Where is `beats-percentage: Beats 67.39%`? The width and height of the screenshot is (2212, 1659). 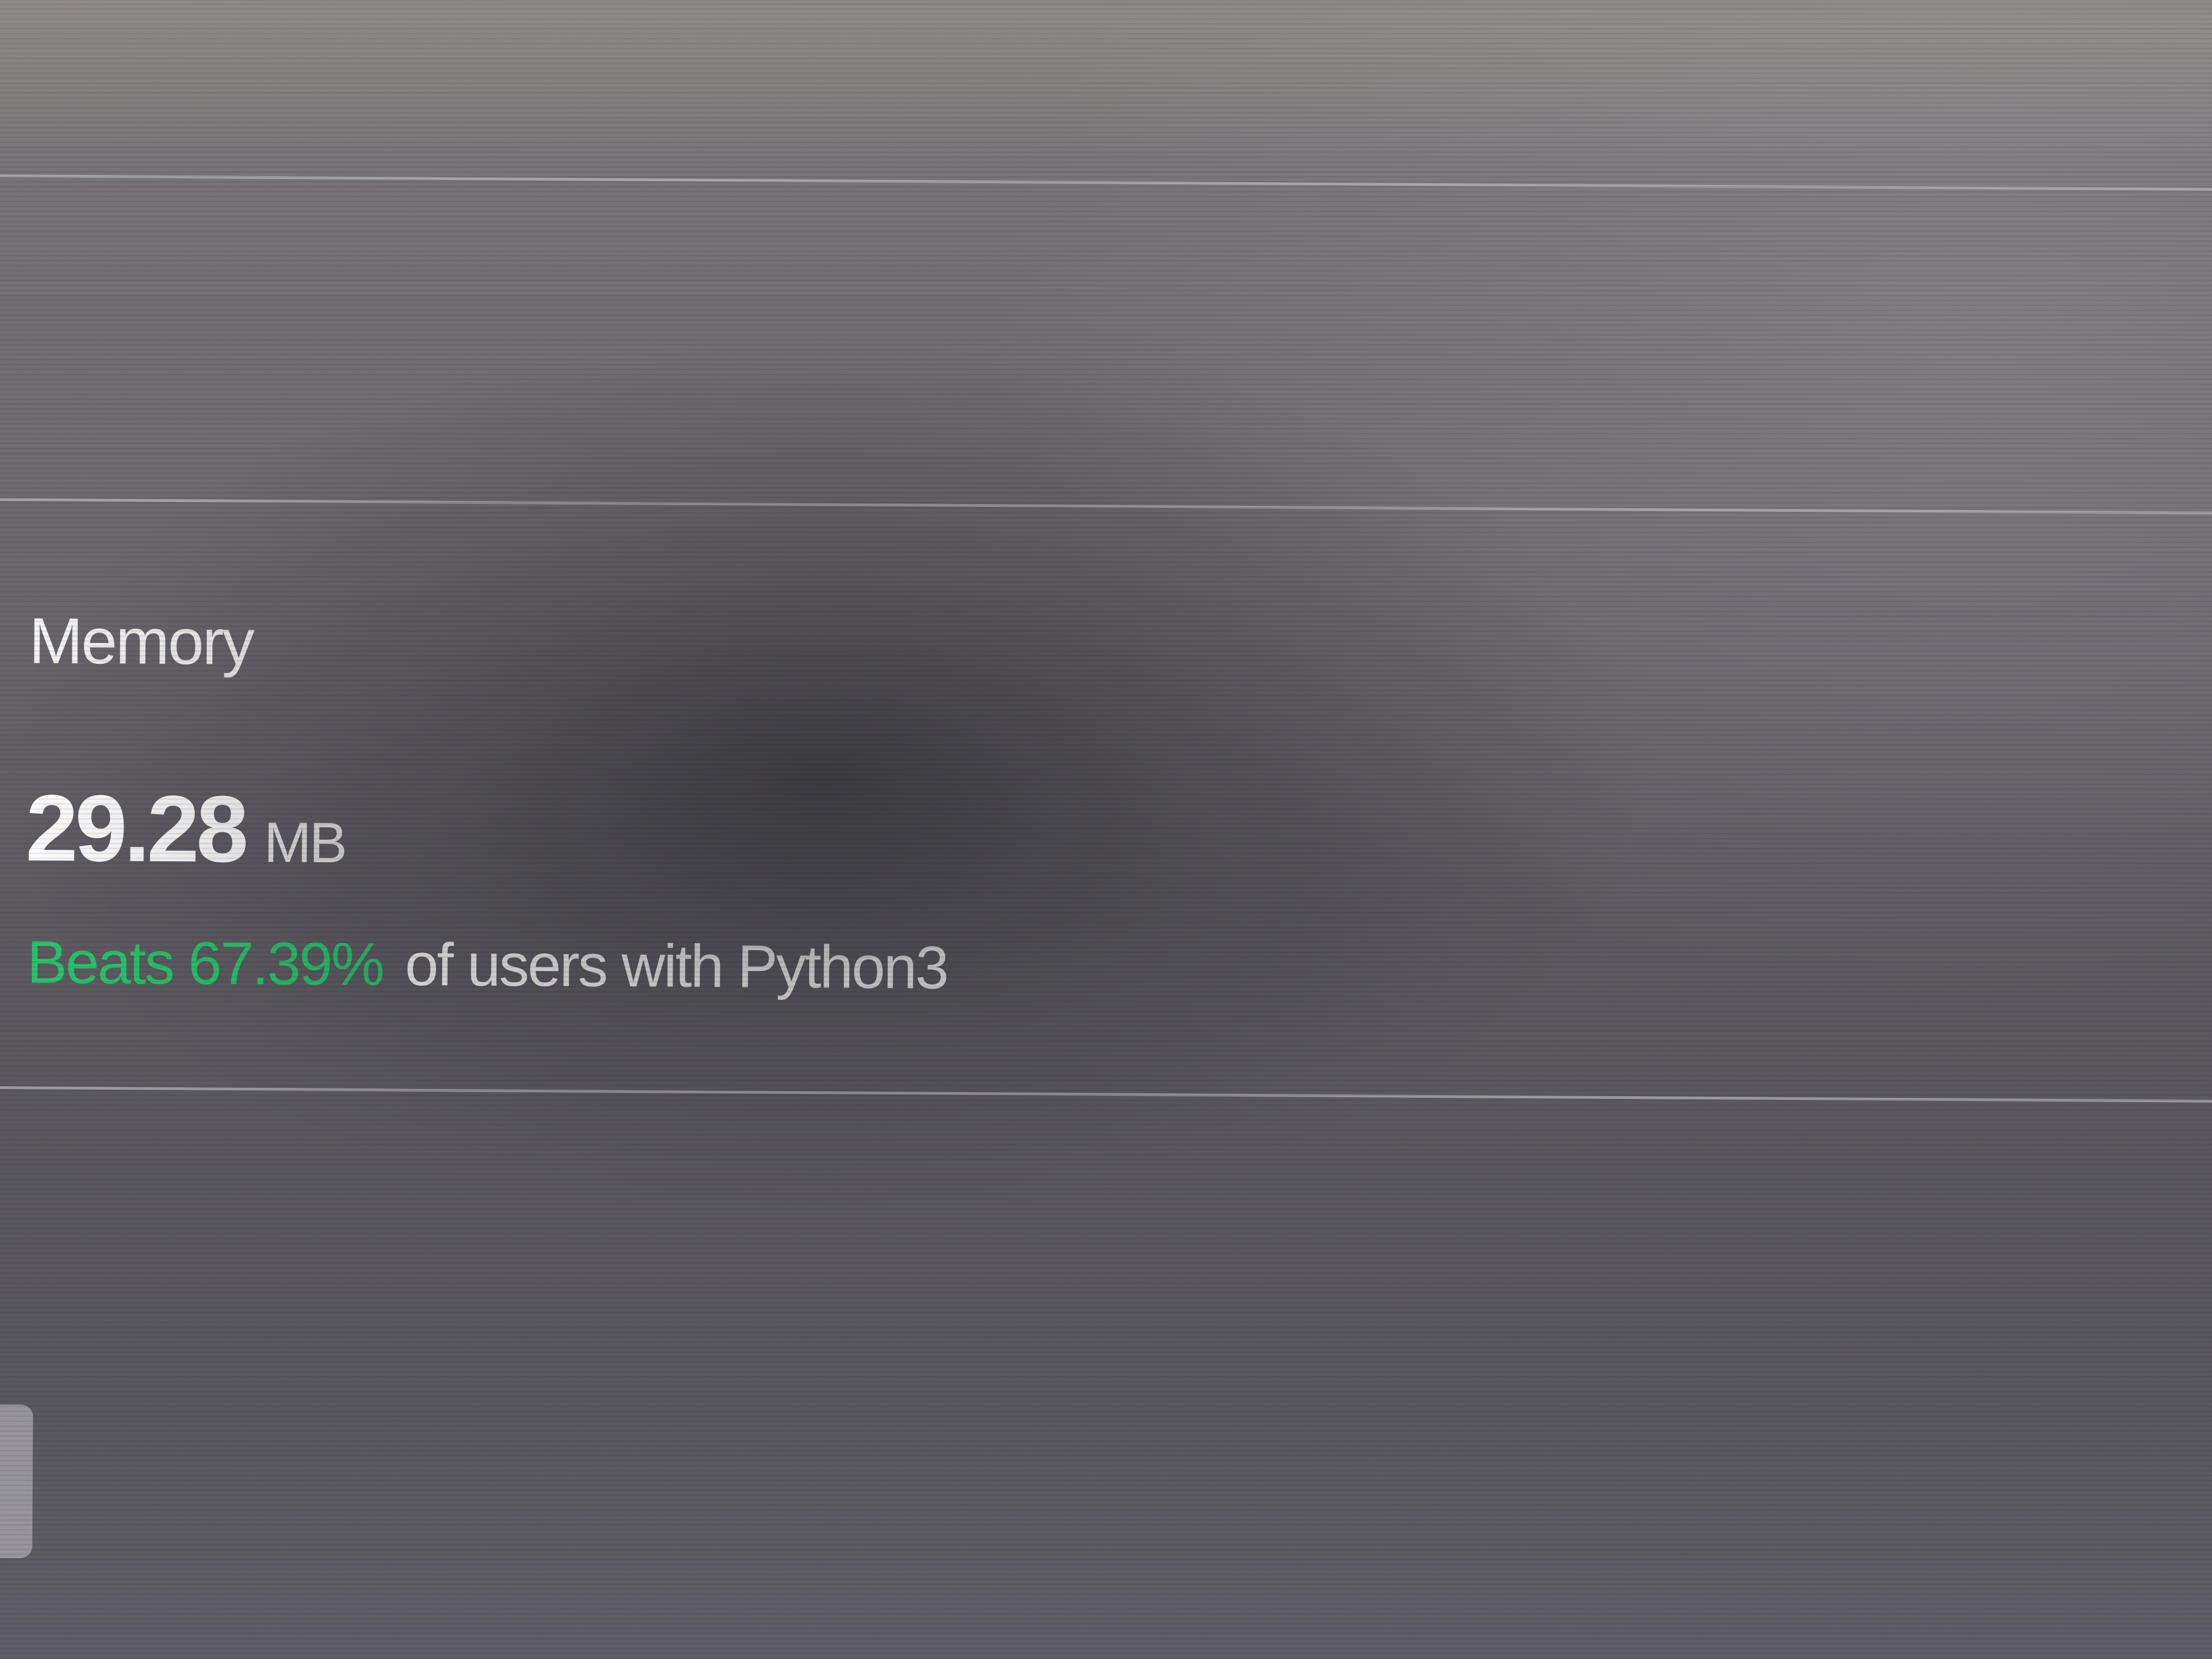
beats-percentage: Beats 67.39% is located at coordinates (204, 963).